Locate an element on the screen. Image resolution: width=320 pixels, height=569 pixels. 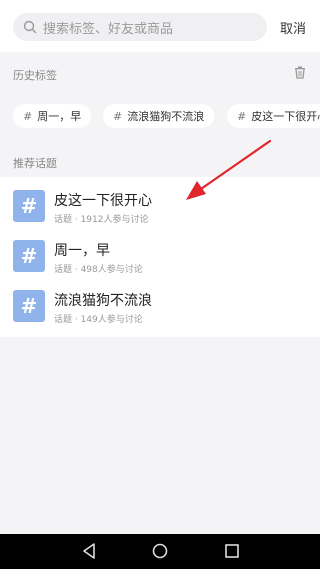
topic-item: # 周一，早 话题 · 498人参与讨论 is located at coordinates (160, 256).